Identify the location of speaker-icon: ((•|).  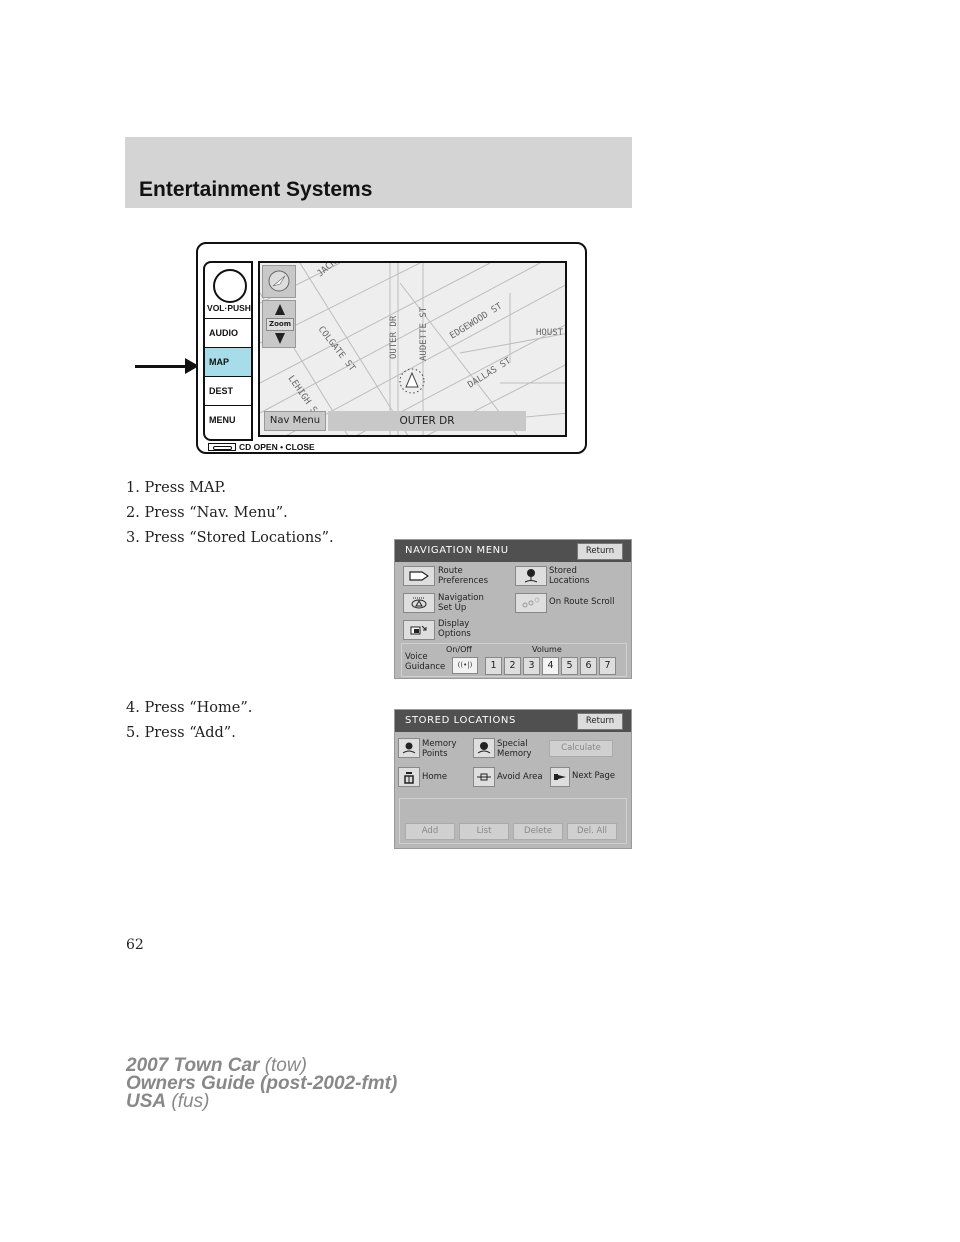
(465, 665).